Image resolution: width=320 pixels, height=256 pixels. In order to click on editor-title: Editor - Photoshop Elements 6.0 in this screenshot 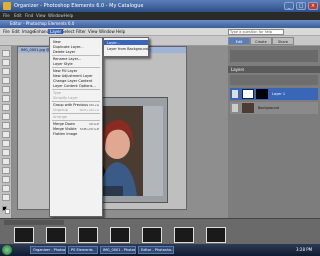, I will do `click(42, 23)`.